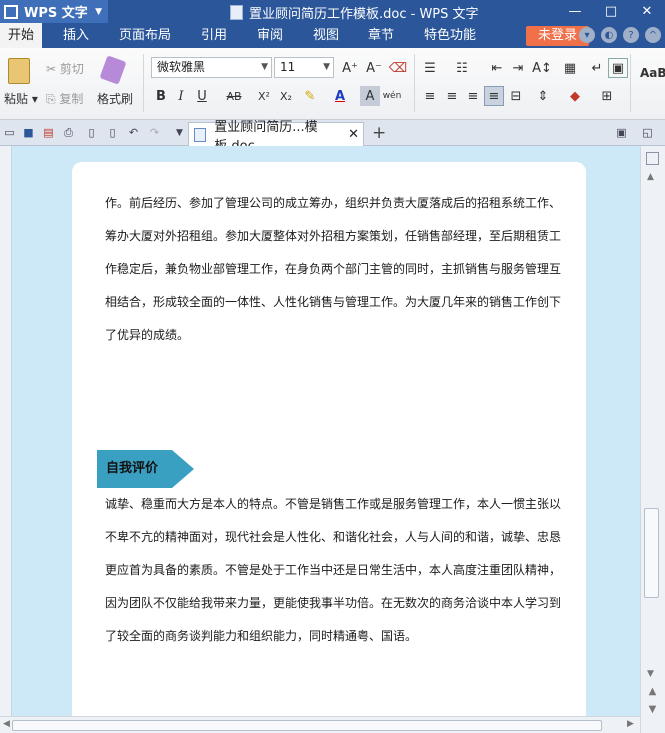 The height and width of the screenshot is (733, 665). What do you see at coordinates (450, 35) in the screenshot?
I see `tab-special-features: 特色功能` at bounding box center [450, 35].